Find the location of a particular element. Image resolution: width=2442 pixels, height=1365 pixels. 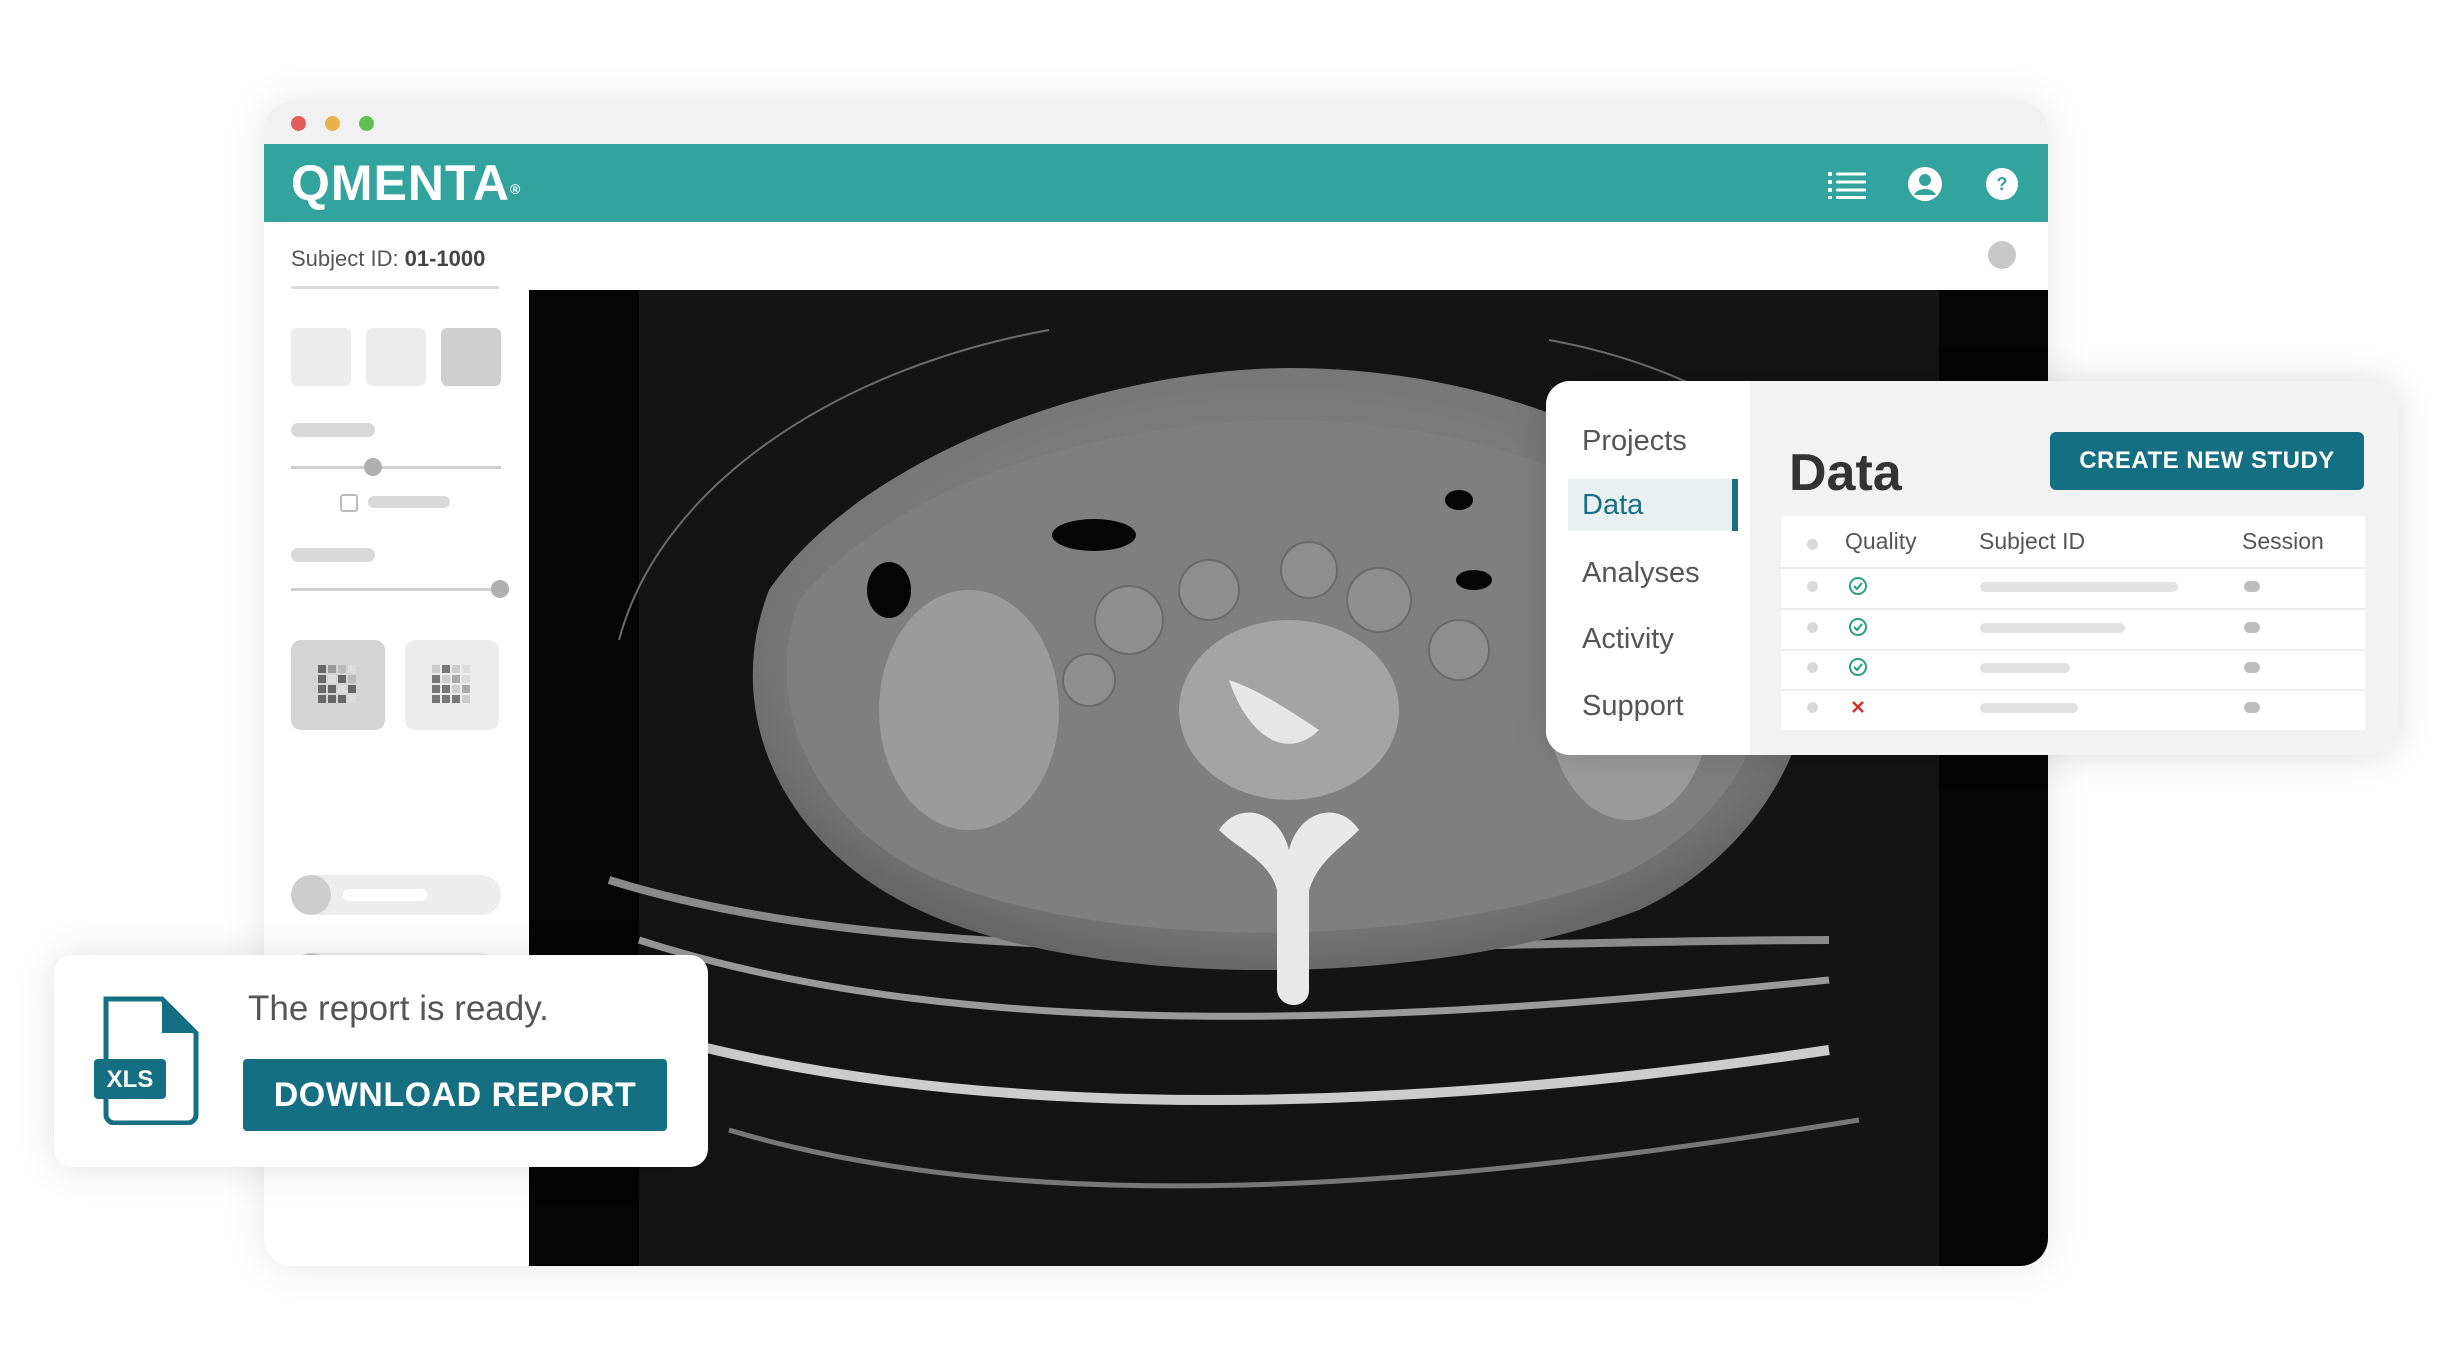

create-new-study-button: CREATE NEW STUDY is located at coordinates (2207, 461).